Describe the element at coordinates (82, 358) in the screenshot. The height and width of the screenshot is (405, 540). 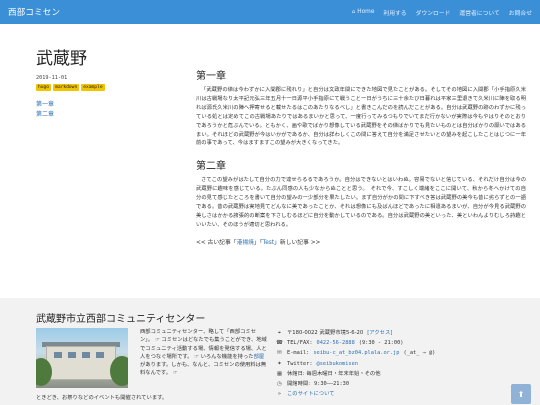
I see `center-building-photo` at that location.